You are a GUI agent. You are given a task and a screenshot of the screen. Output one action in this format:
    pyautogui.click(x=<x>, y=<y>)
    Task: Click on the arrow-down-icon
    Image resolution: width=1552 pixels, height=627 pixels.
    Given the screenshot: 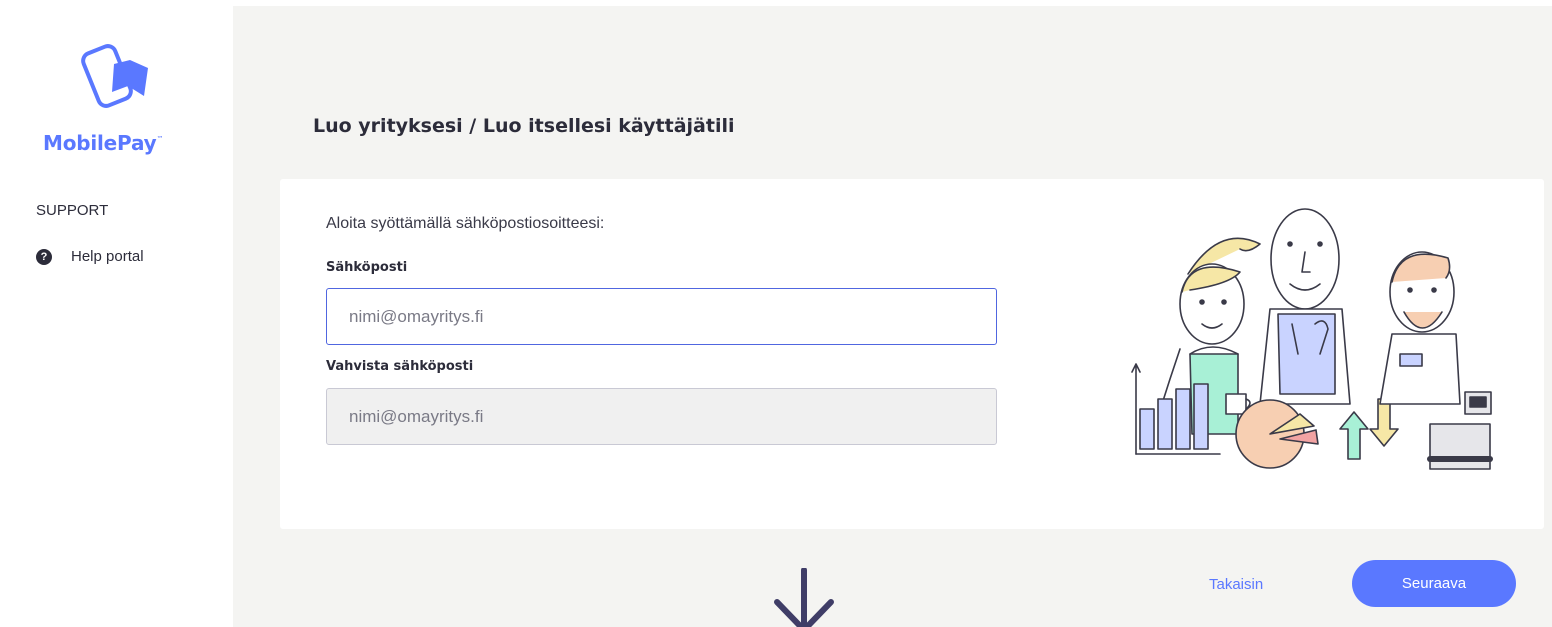 What is the action you would take?
    pyautogui.click(x=804, y=597)
    